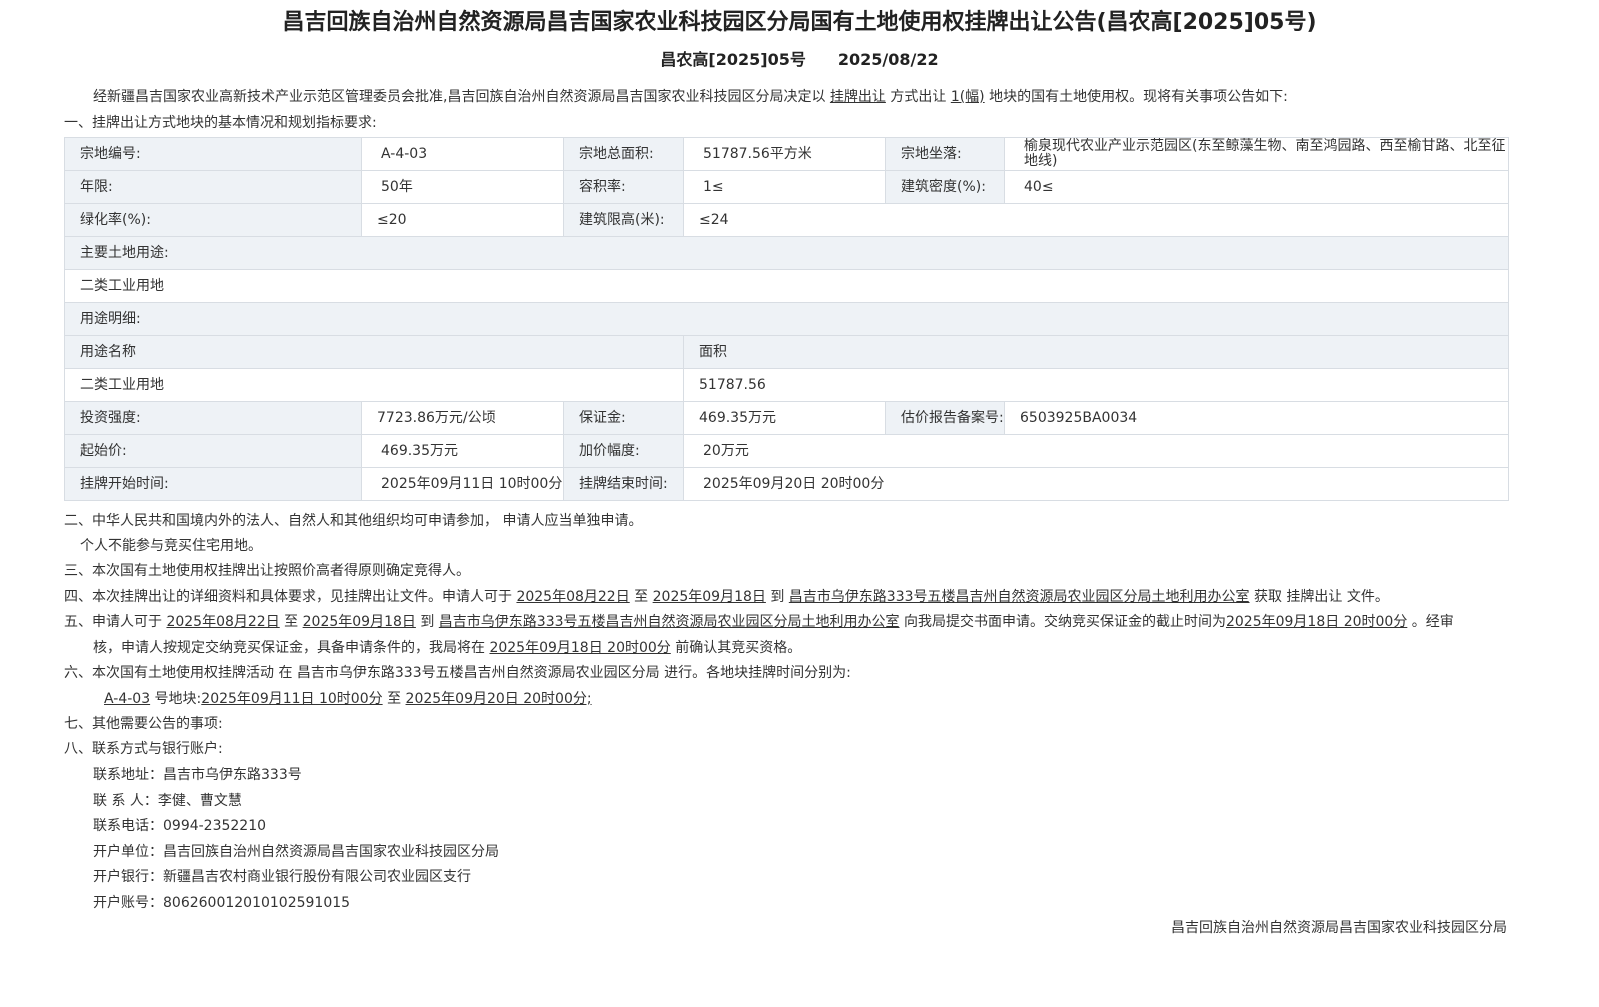 The height and width of the screenshot is (1007, 1599). What do you see at coordinates (1256, 187) in the screenshot?
I see `density-value: 40≤` at bounding box center [1256, 187].